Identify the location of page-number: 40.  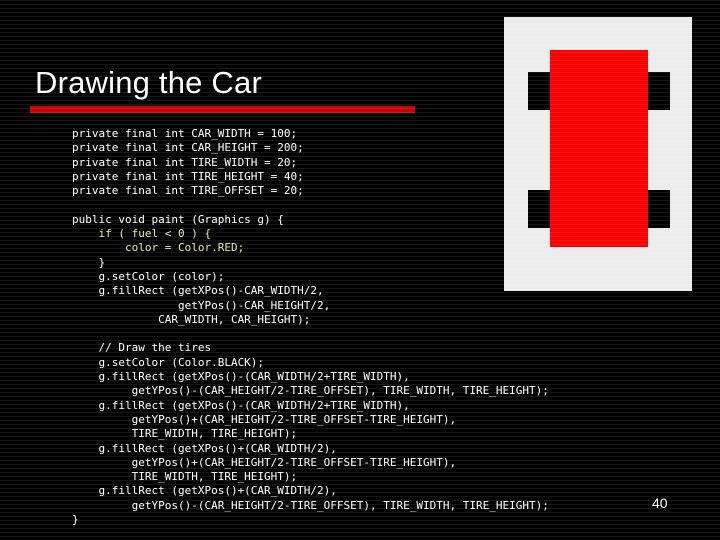
(660, 503).